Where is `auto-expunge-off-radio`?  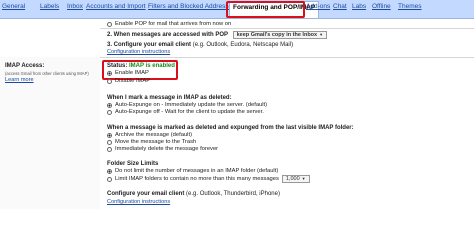 auto-expunge-off-radio is located at coordinates (109, 112).